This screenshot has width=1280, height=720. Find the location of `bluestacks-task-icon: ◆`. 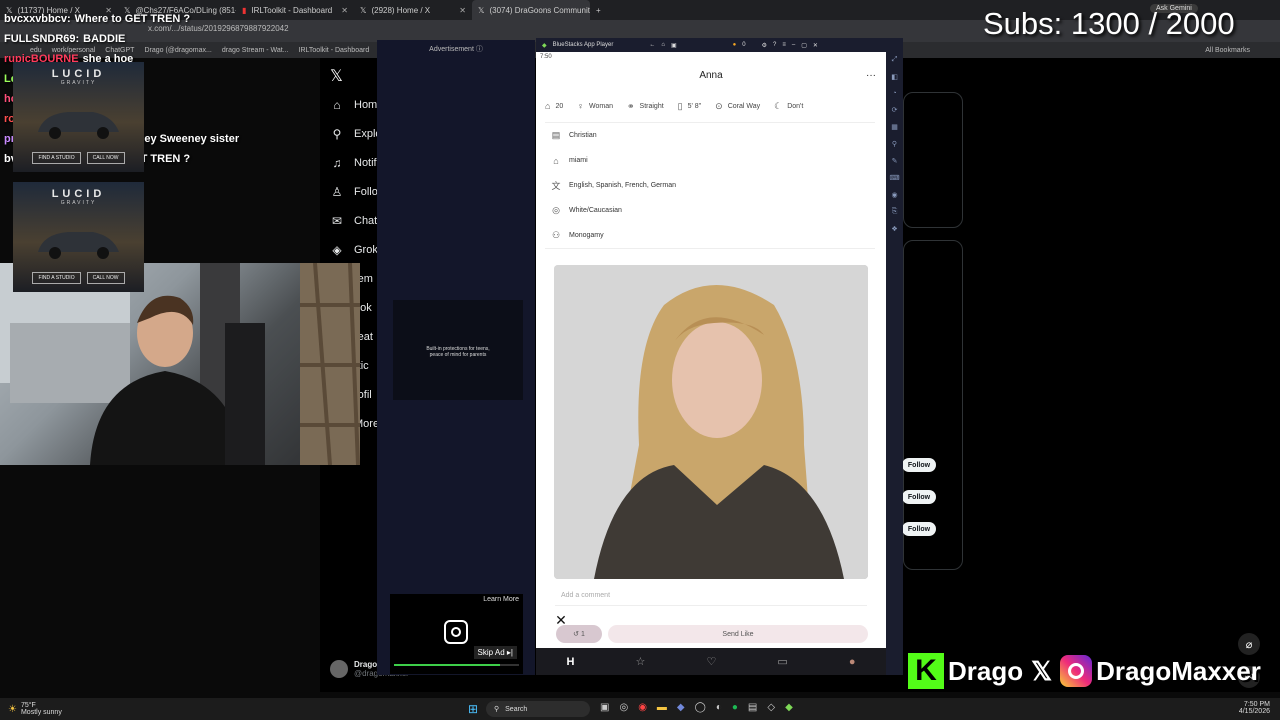

bluestacks-task-icon: ◆ is located at coordinates (789, 707).